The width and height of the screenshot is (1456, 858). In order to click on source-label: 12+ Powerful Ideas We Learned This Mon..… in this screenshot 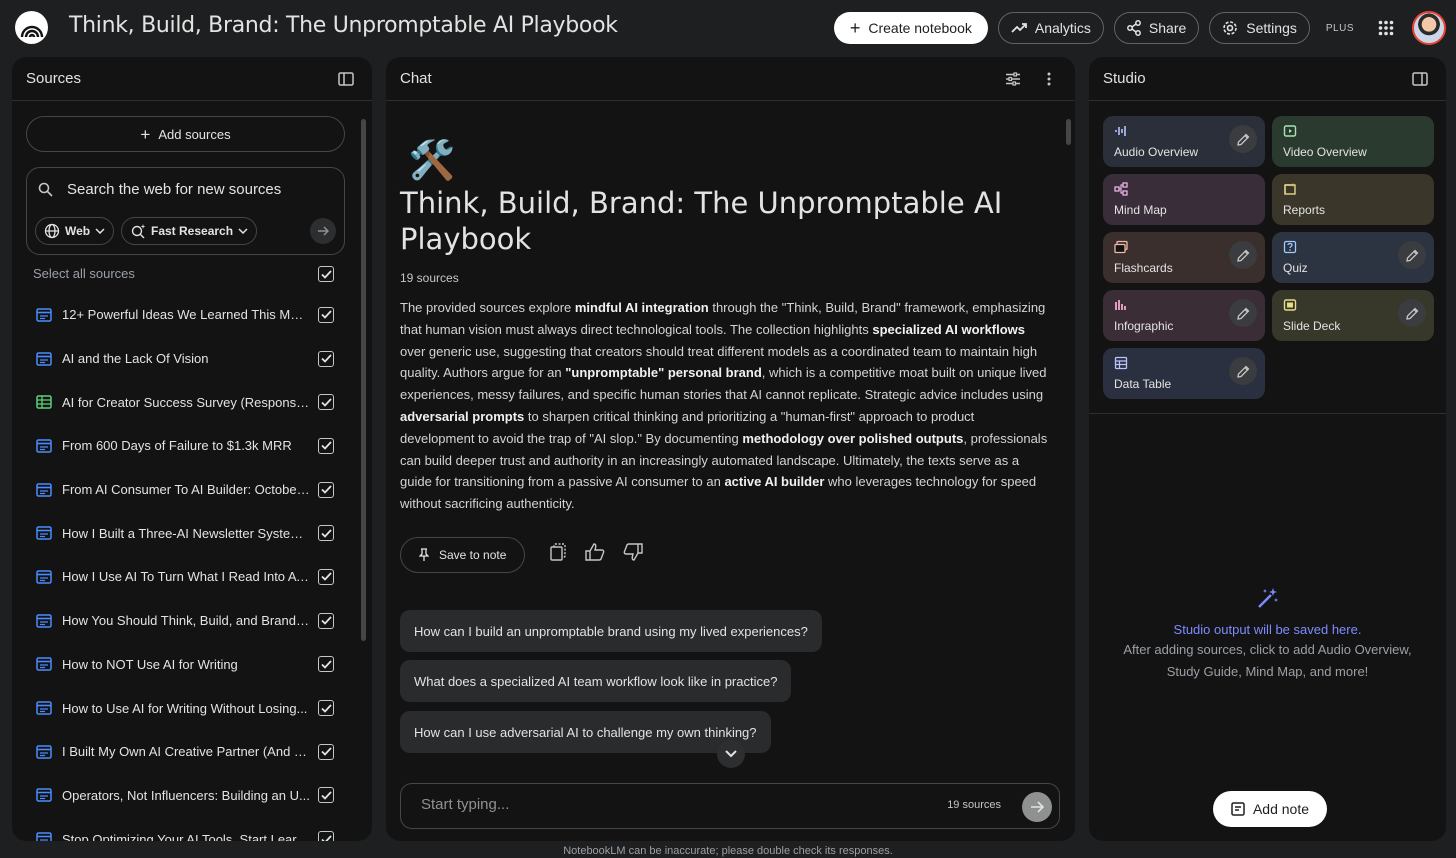, I will do `click(186, 315)`.